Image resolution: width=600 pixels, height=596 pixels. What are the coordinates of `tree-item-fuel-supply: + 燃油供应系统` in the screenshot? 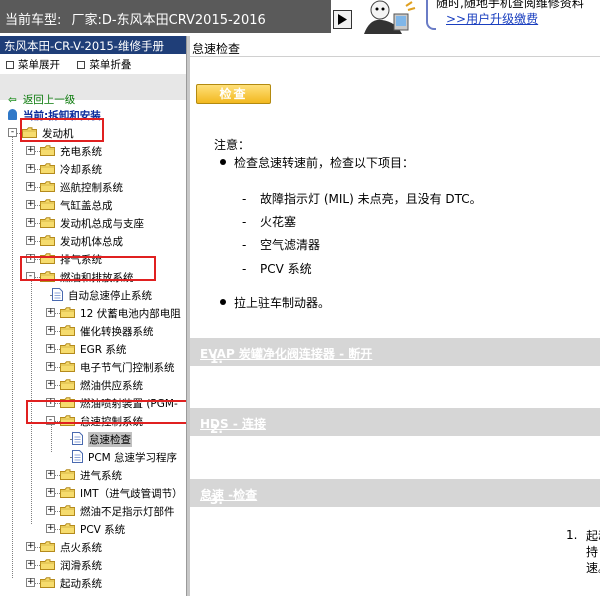 It's located at (93, 385).